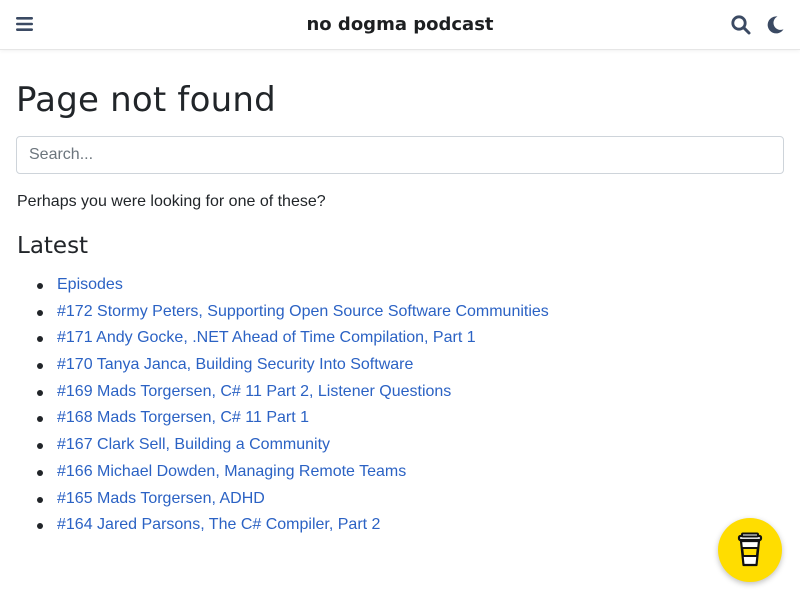 This screenshot has width=800, height=600. Describe the element at coordinates (293, 285) in the screenshot. I see `list-item: Episodes` at that location.